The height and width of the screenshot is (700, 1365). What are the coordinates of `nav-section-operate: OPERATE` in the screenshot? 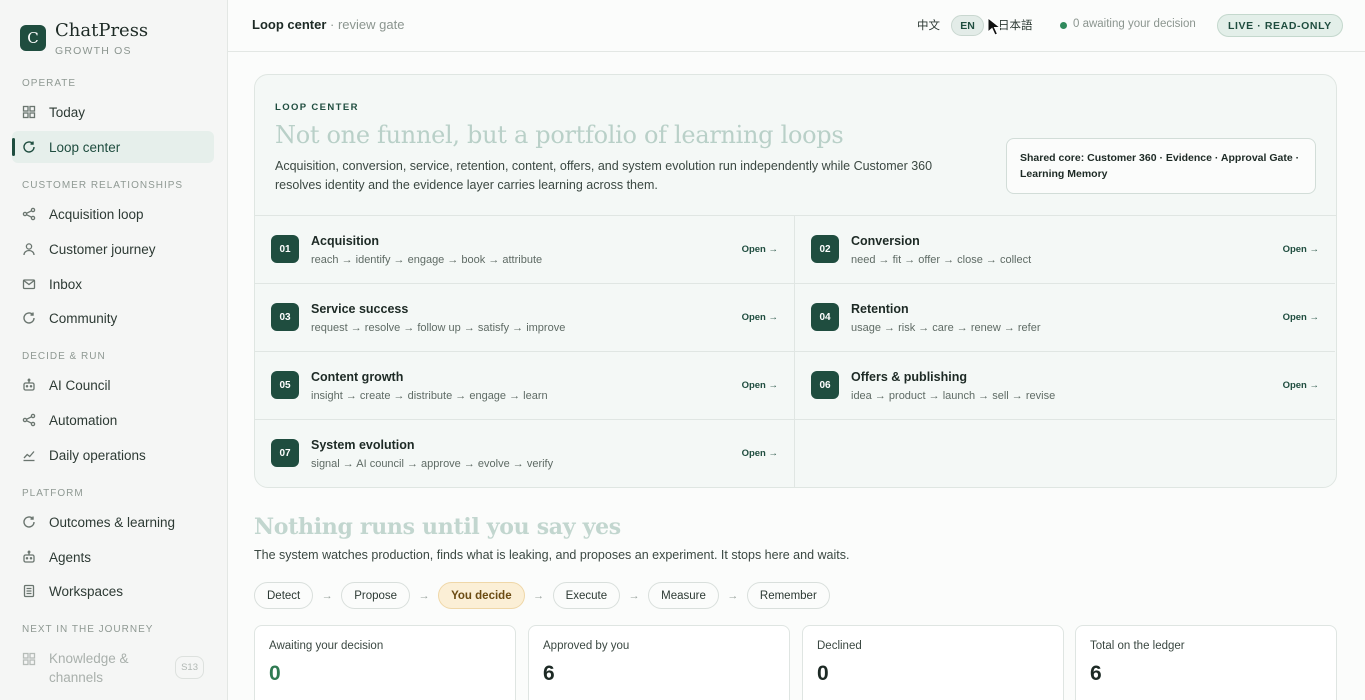 It's located at (49, 83).